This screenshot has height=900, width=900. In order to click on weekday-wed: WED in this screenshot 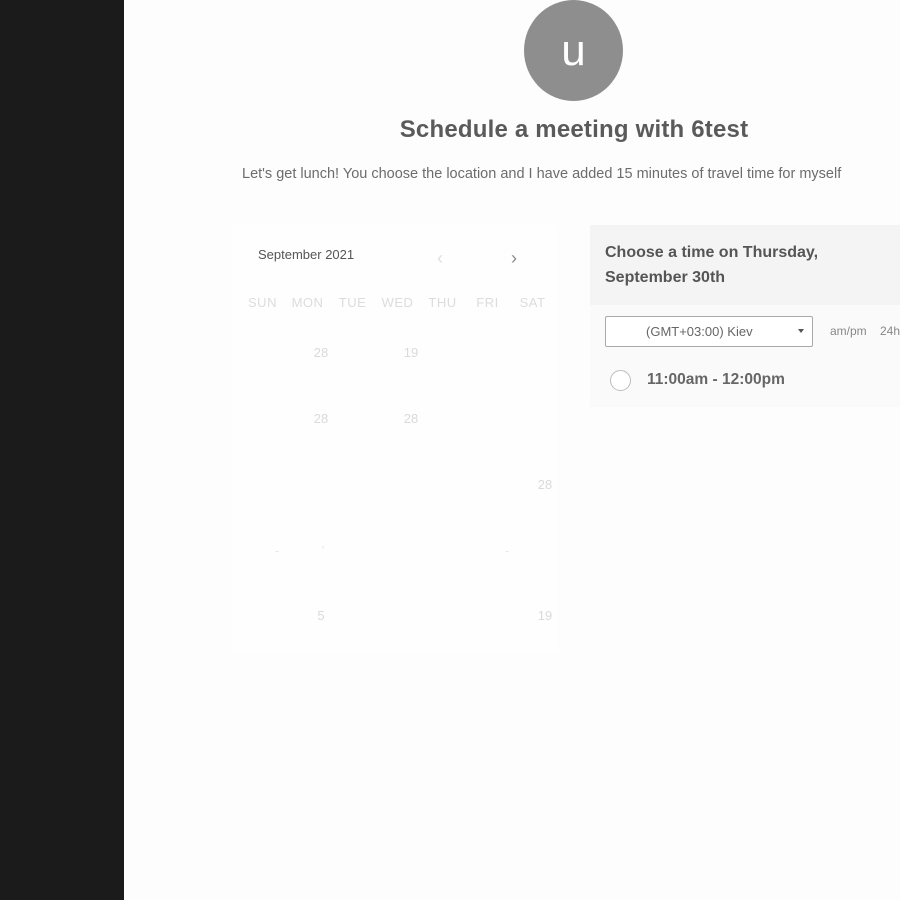, I will do `click(397, 302)`.